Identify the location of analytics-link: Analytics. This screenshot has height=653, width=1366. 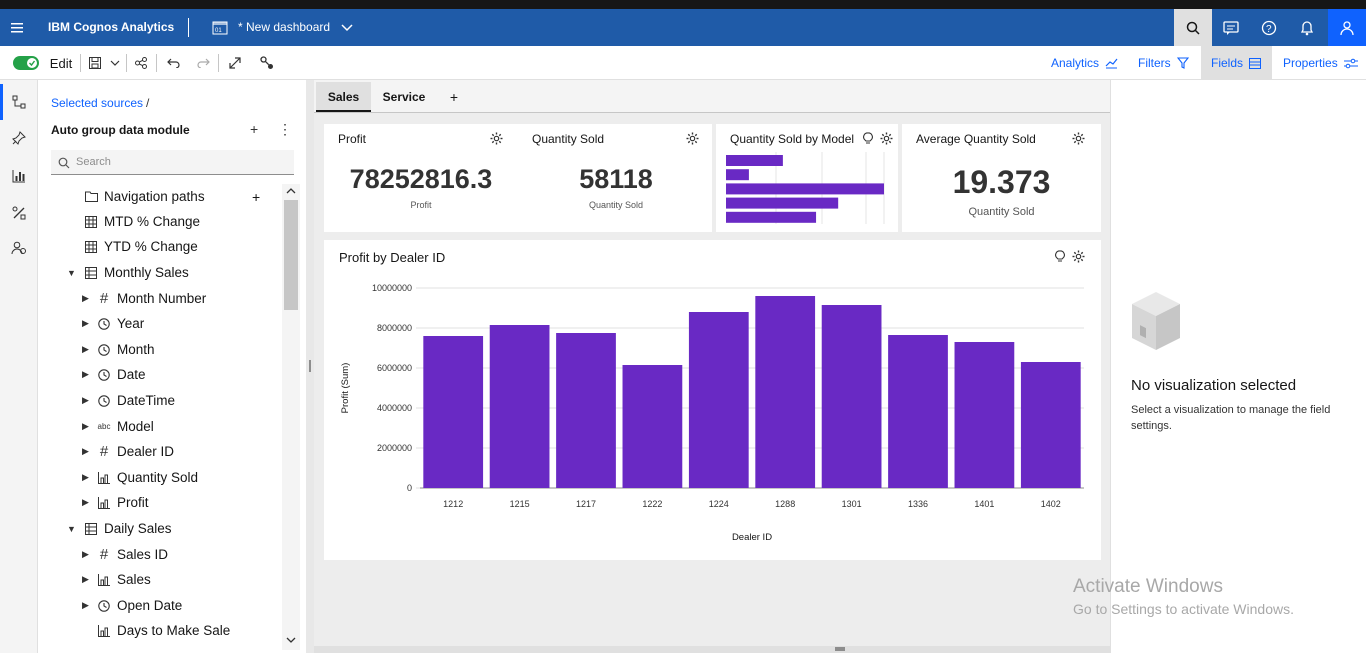
(1084, 63).